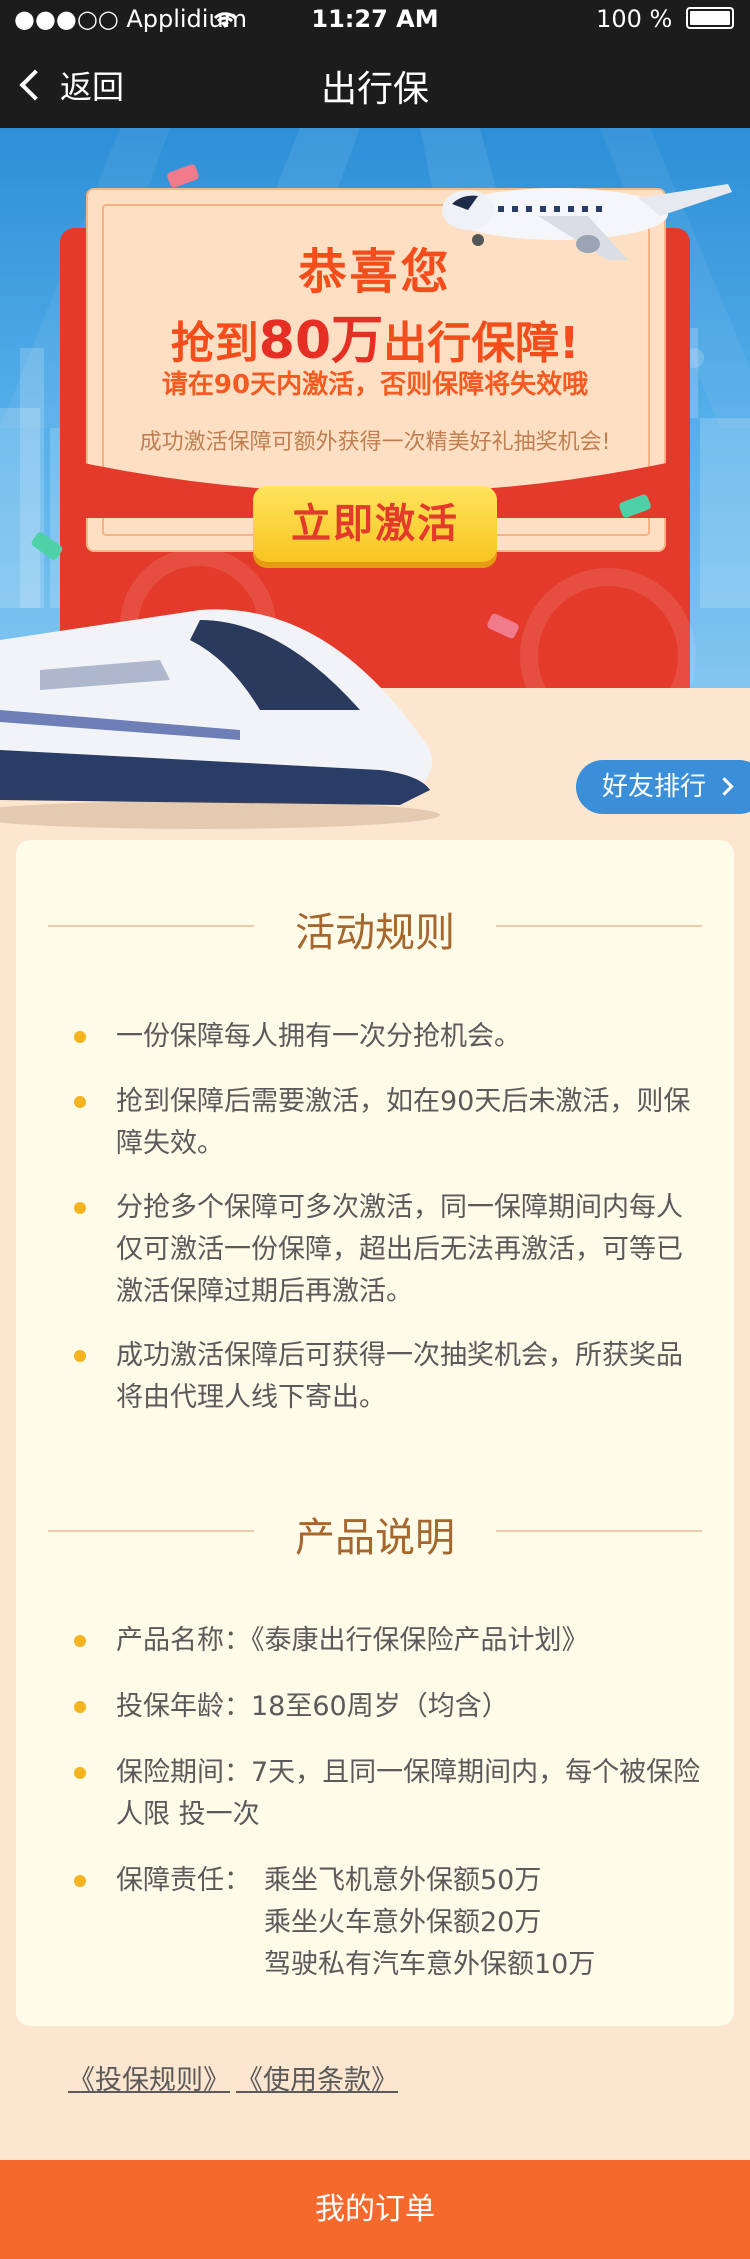 This screenshot has width=750, height=2259. What do you see at coordinates (654, 787) in the screenshot?
I see `friend-ranking-label: 好友排行` at bounding box center [654, 787].